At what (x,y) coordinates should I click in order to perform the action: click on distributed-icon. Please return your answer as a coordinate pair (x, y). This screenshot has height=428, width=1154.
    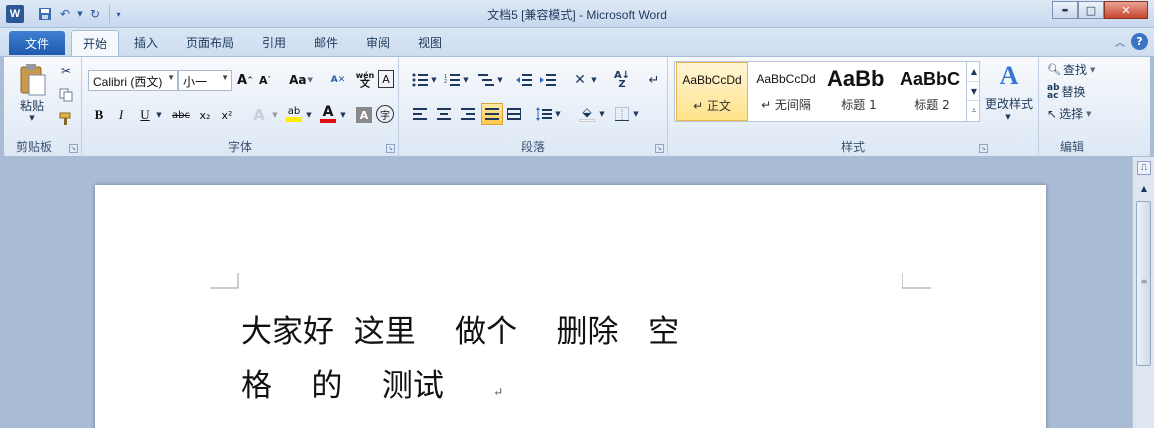
    Looking at the image, I should click on (514, 114).